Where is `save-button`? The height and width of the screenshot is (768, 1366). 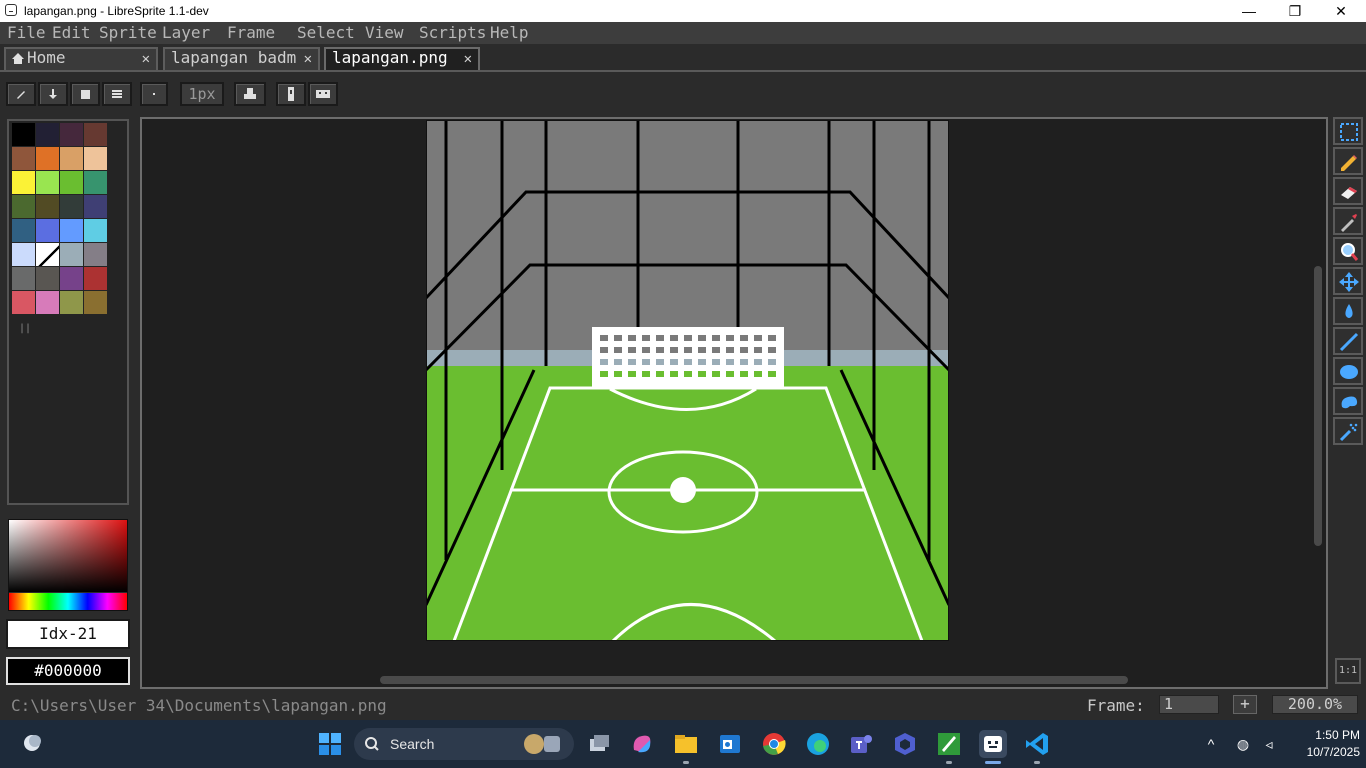
save-button is located at coordinates (85, 94).